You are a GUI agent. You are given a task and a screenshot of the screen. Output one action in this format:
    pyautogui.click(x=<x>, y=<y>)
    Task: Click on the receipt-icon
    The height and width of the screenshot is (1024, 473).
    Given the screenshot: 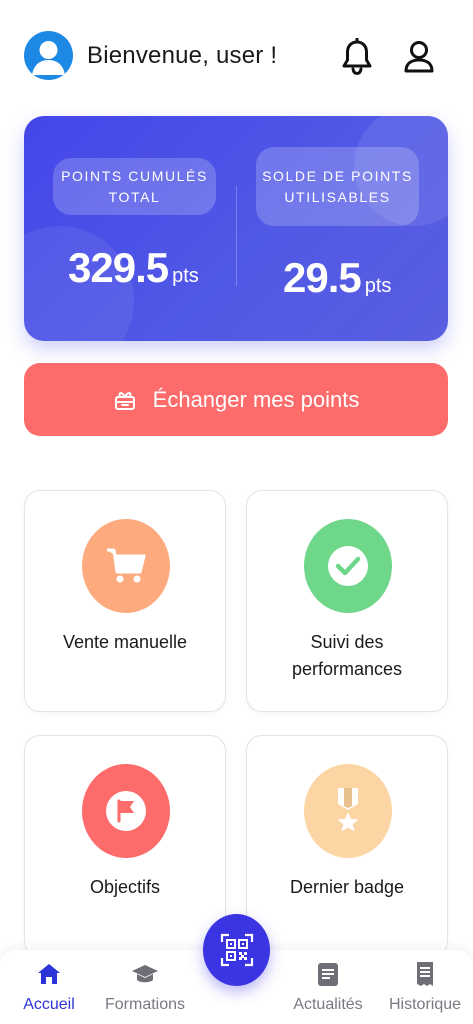 What is the action you would take?
    pyautogui.click(x=425, y=974)
    